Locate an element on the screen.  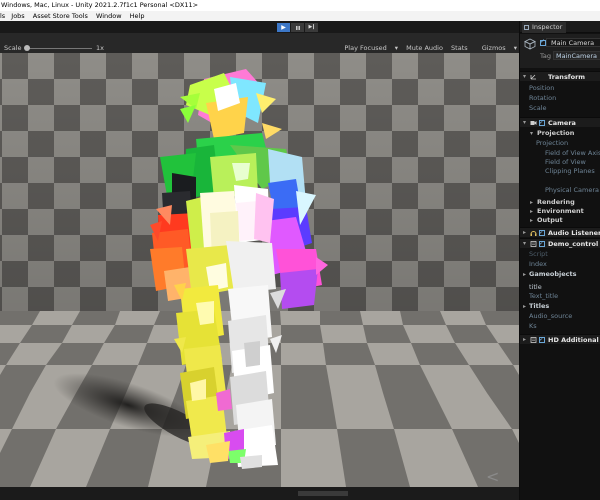
output-foldout: ▸ Output is located at coordinates (560, 220).